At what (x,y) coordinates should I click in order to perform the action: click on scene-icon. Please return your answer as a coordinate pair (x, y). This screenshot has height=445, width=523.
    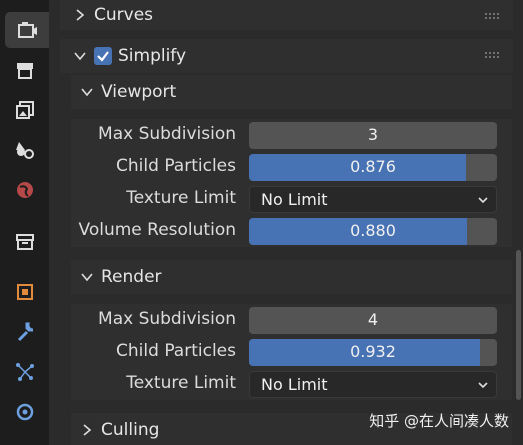
    Looking at the image, I should click on (25, 150).